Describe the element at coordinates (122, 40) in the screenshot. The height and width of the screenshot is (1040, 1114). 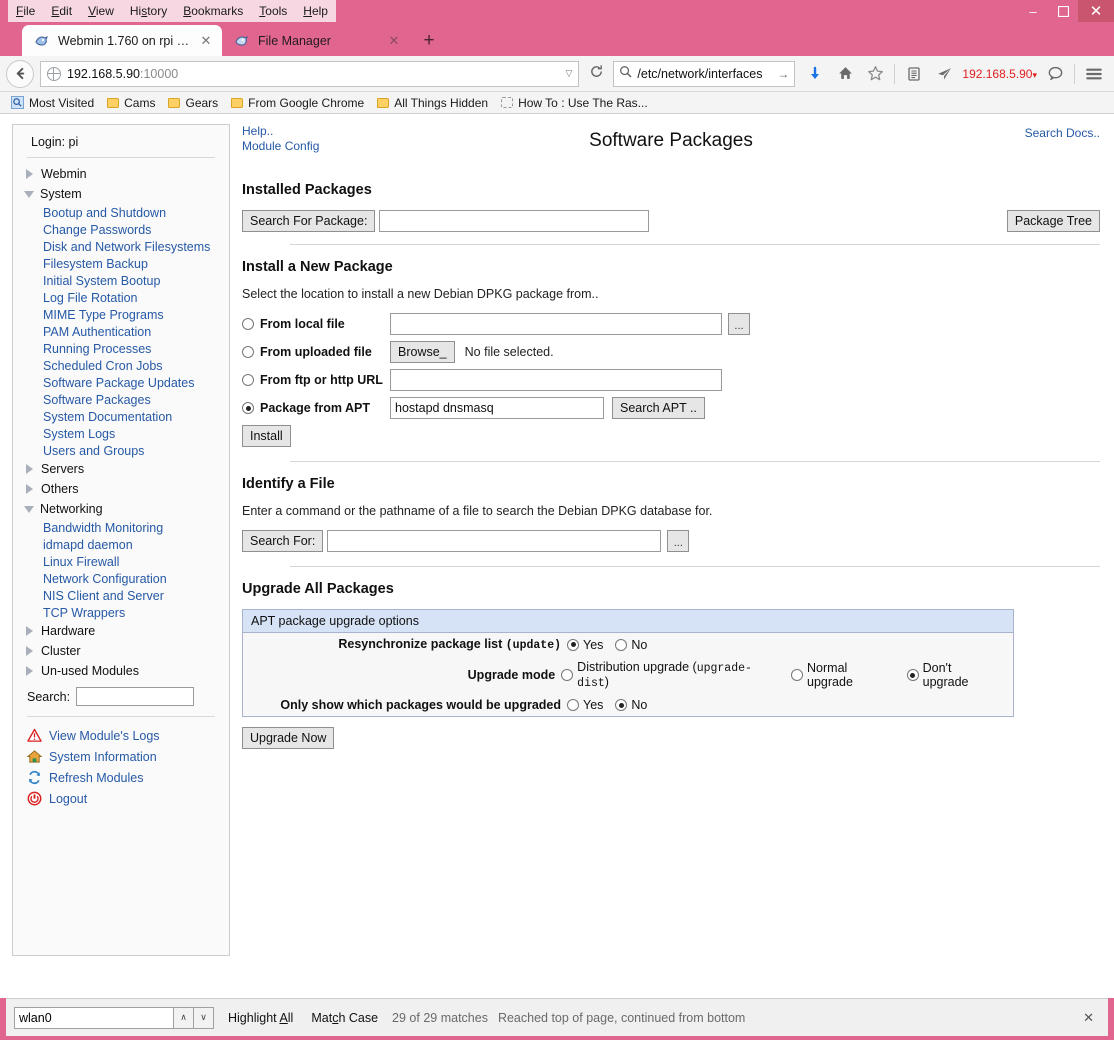
I see `tab-webmin: Webmin 1.760 on rpi (Debi... ✕` at that location.